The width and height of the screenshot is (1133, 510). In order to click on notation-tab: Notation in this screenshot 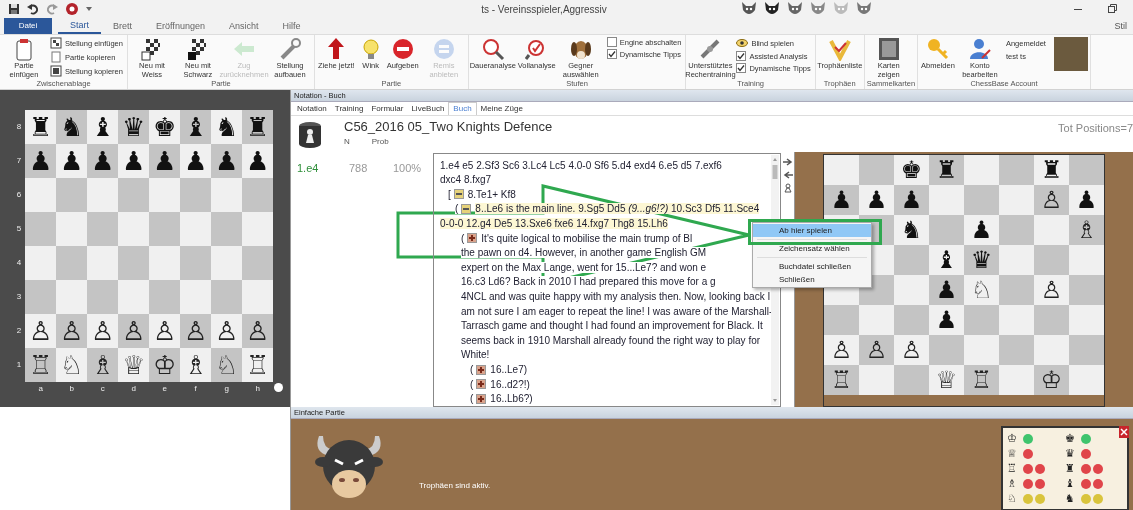, I will do `click(312, 108)`.